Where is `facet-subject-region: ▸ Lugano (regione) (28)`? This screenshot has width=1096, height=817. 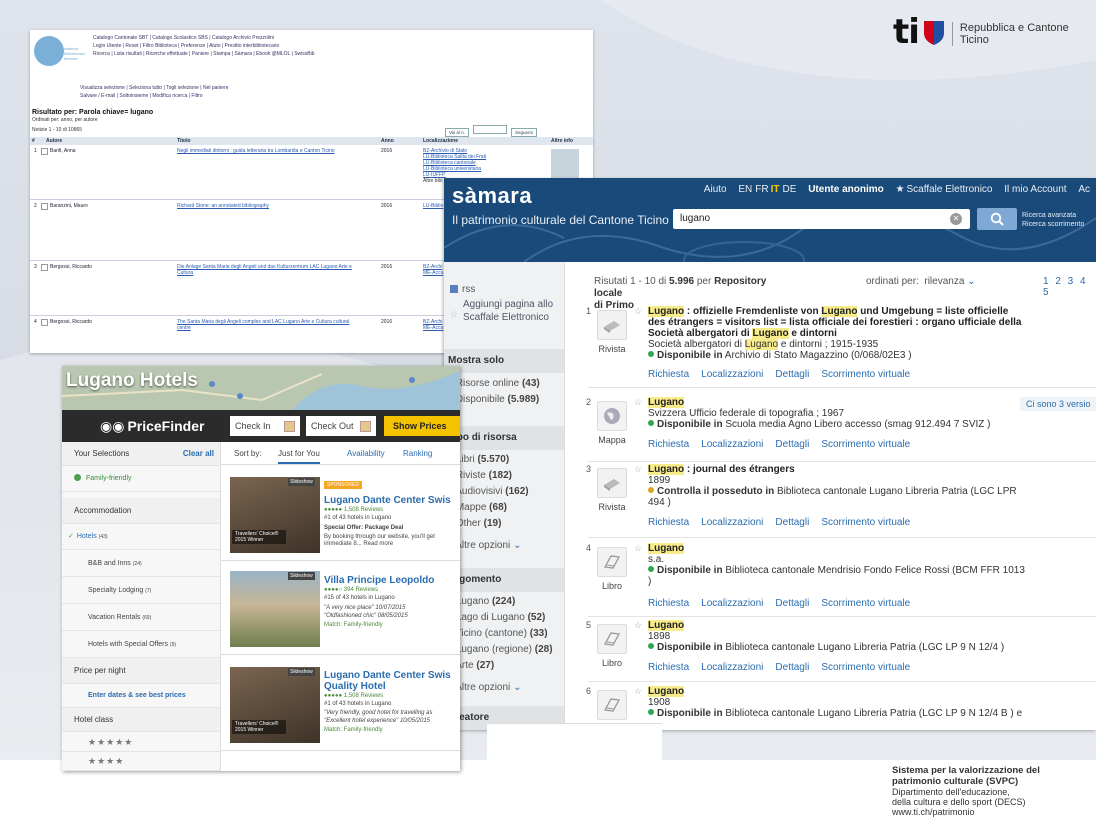 facet-subject-region: ▸ Lugano (regione) (28) is located at coordinates (500, 649).